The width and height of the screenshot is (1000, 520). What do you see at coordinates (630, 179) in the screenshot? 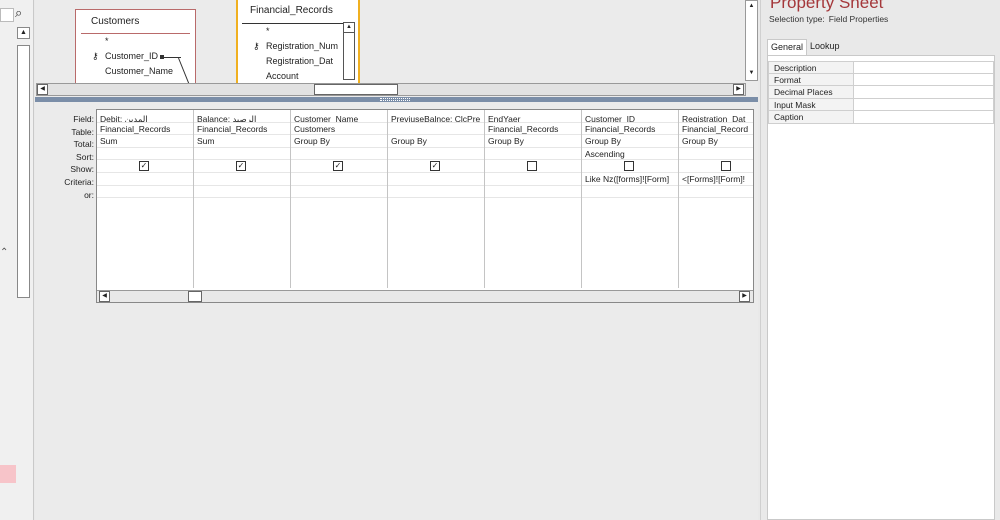
I see `criteria-cell: Like Nz([forms]![Form]` at bounding box center [630, 179].